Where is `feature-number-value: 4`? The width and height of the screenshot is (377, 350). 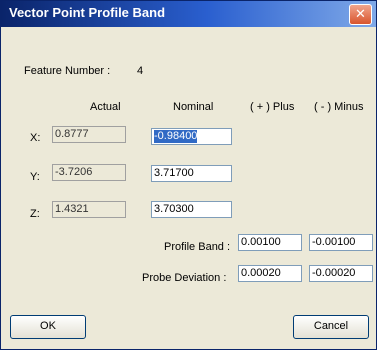 feature-number-value: 4 is located at coordinates (140, 71).